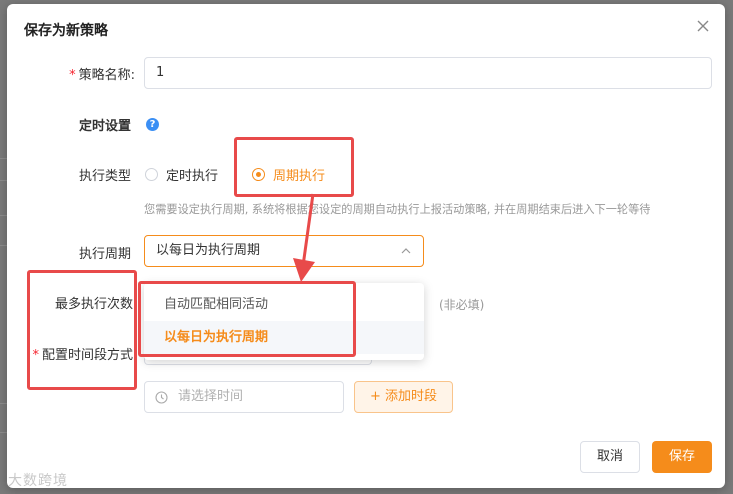  What do you see at coordinates (247, 319) in the screenshot?
I see `highlight-box-dropdown` at bounding box center [247, 319].